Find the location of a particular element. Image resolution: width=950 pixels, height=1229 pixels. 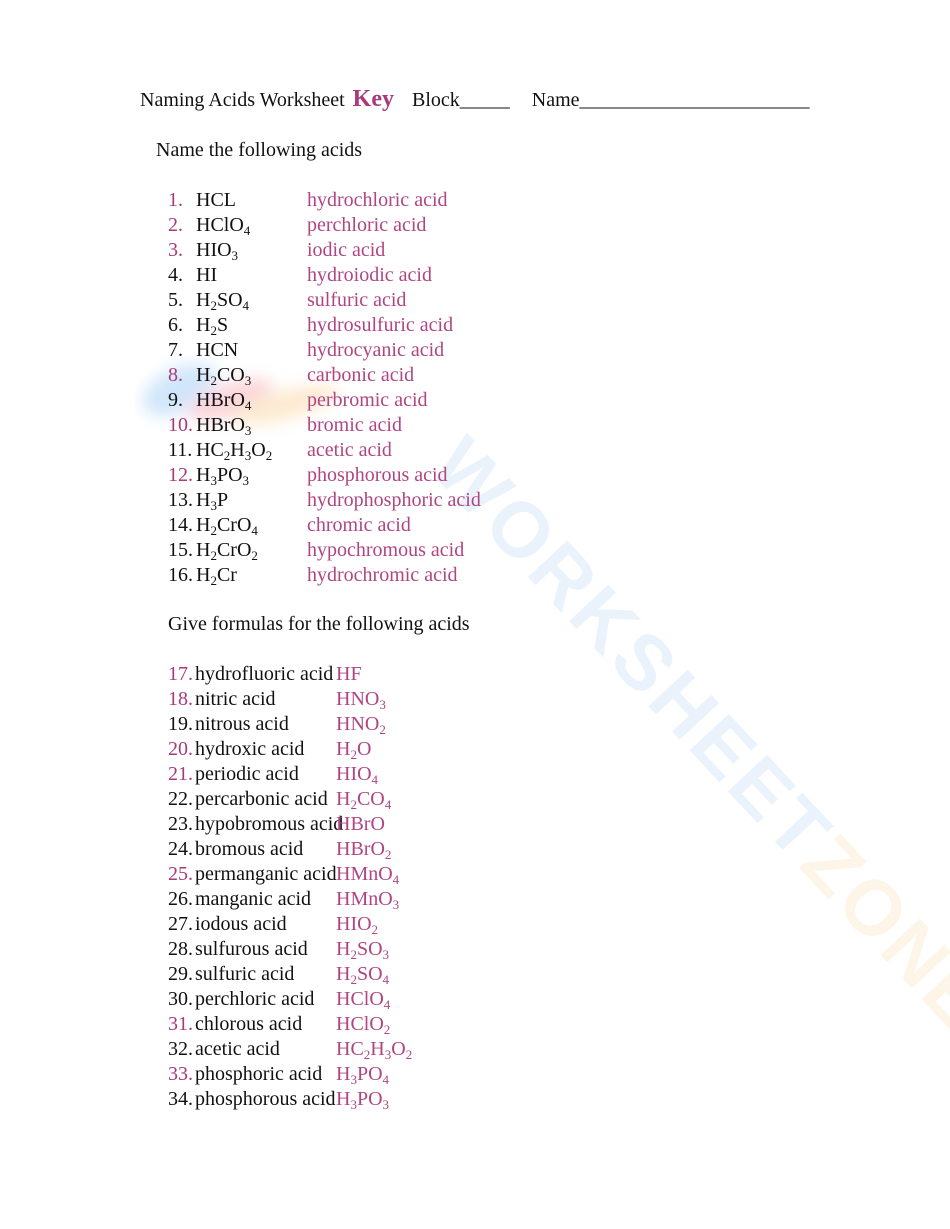

answer-key-label: Key is located at coordinates (373, 99).